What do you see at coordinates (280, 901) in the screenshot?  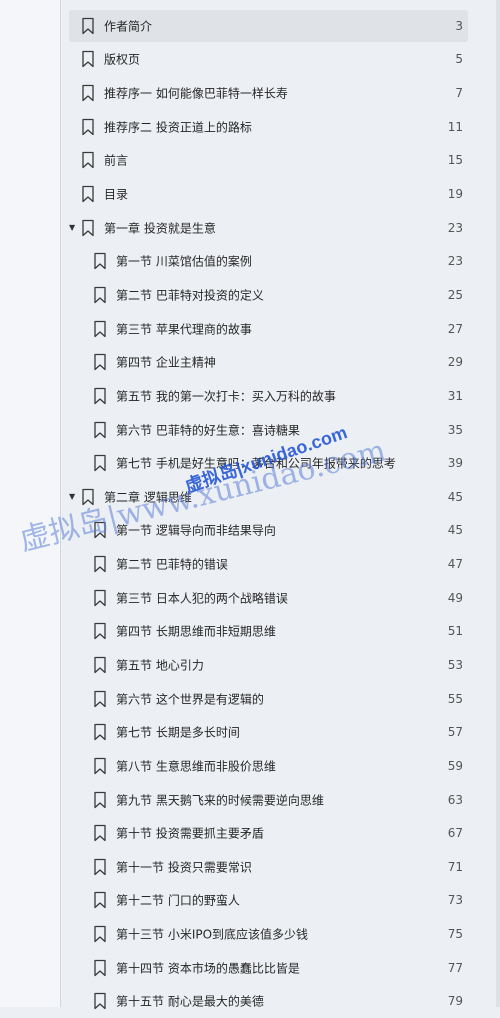 I see `toc-section-row: 第十二节 门口的野蛮人 73` at bounding box center [280, 901].